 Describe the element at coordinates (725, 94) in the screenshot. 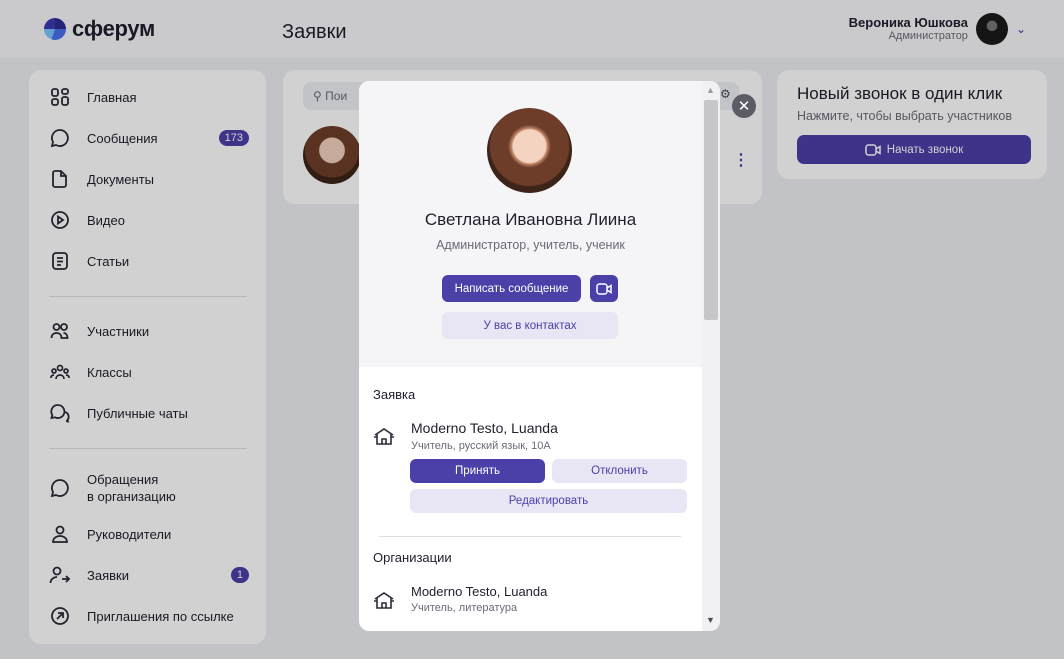

I see `filter-icon: ⚙` at that location.